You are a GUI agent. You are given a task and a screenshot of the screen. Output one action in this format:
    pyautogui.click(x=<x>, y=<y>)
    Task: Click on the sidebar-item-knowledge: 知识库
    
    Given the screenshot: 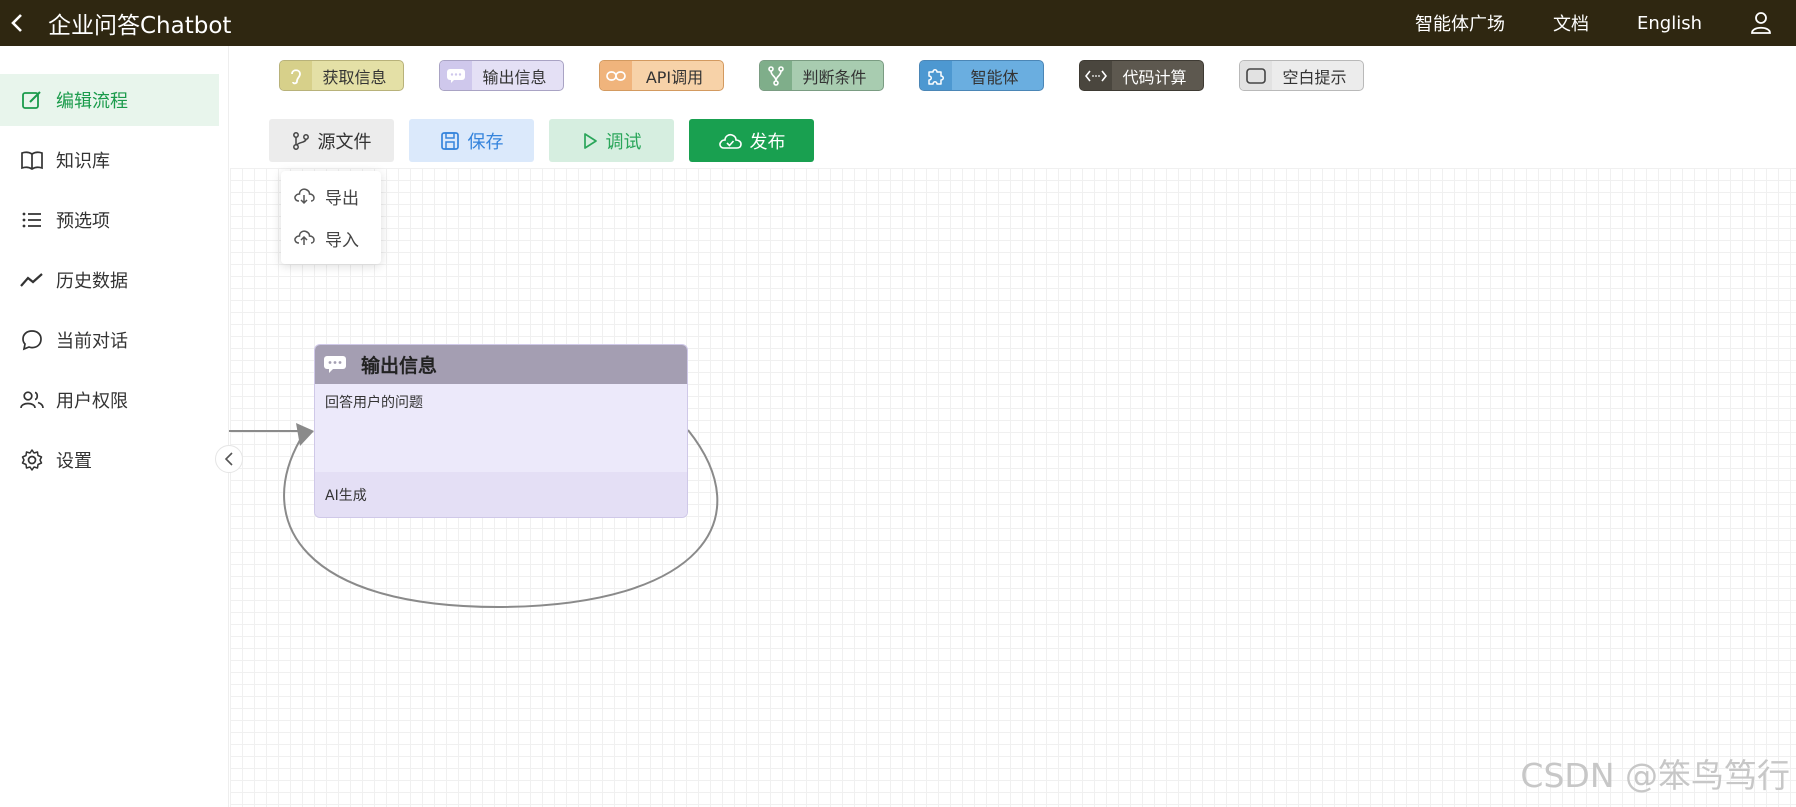 What is the action you would take?
    pyautogui.click(x=109, y=160)
    